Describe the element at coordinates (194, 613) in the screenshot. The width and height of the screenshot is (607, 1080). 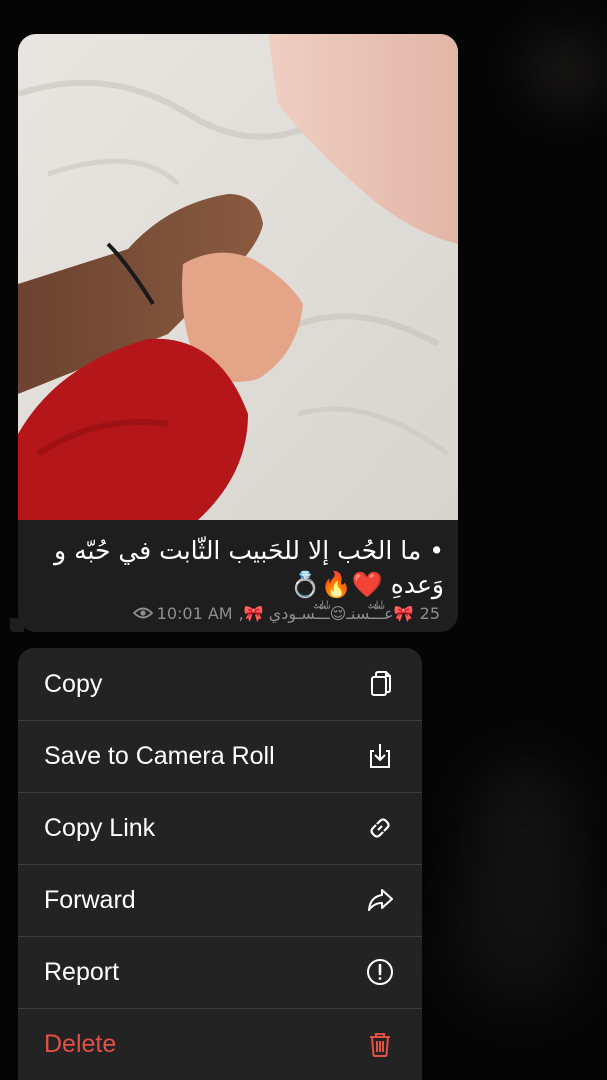
I see `message-time: 10:01 AM` at that location.